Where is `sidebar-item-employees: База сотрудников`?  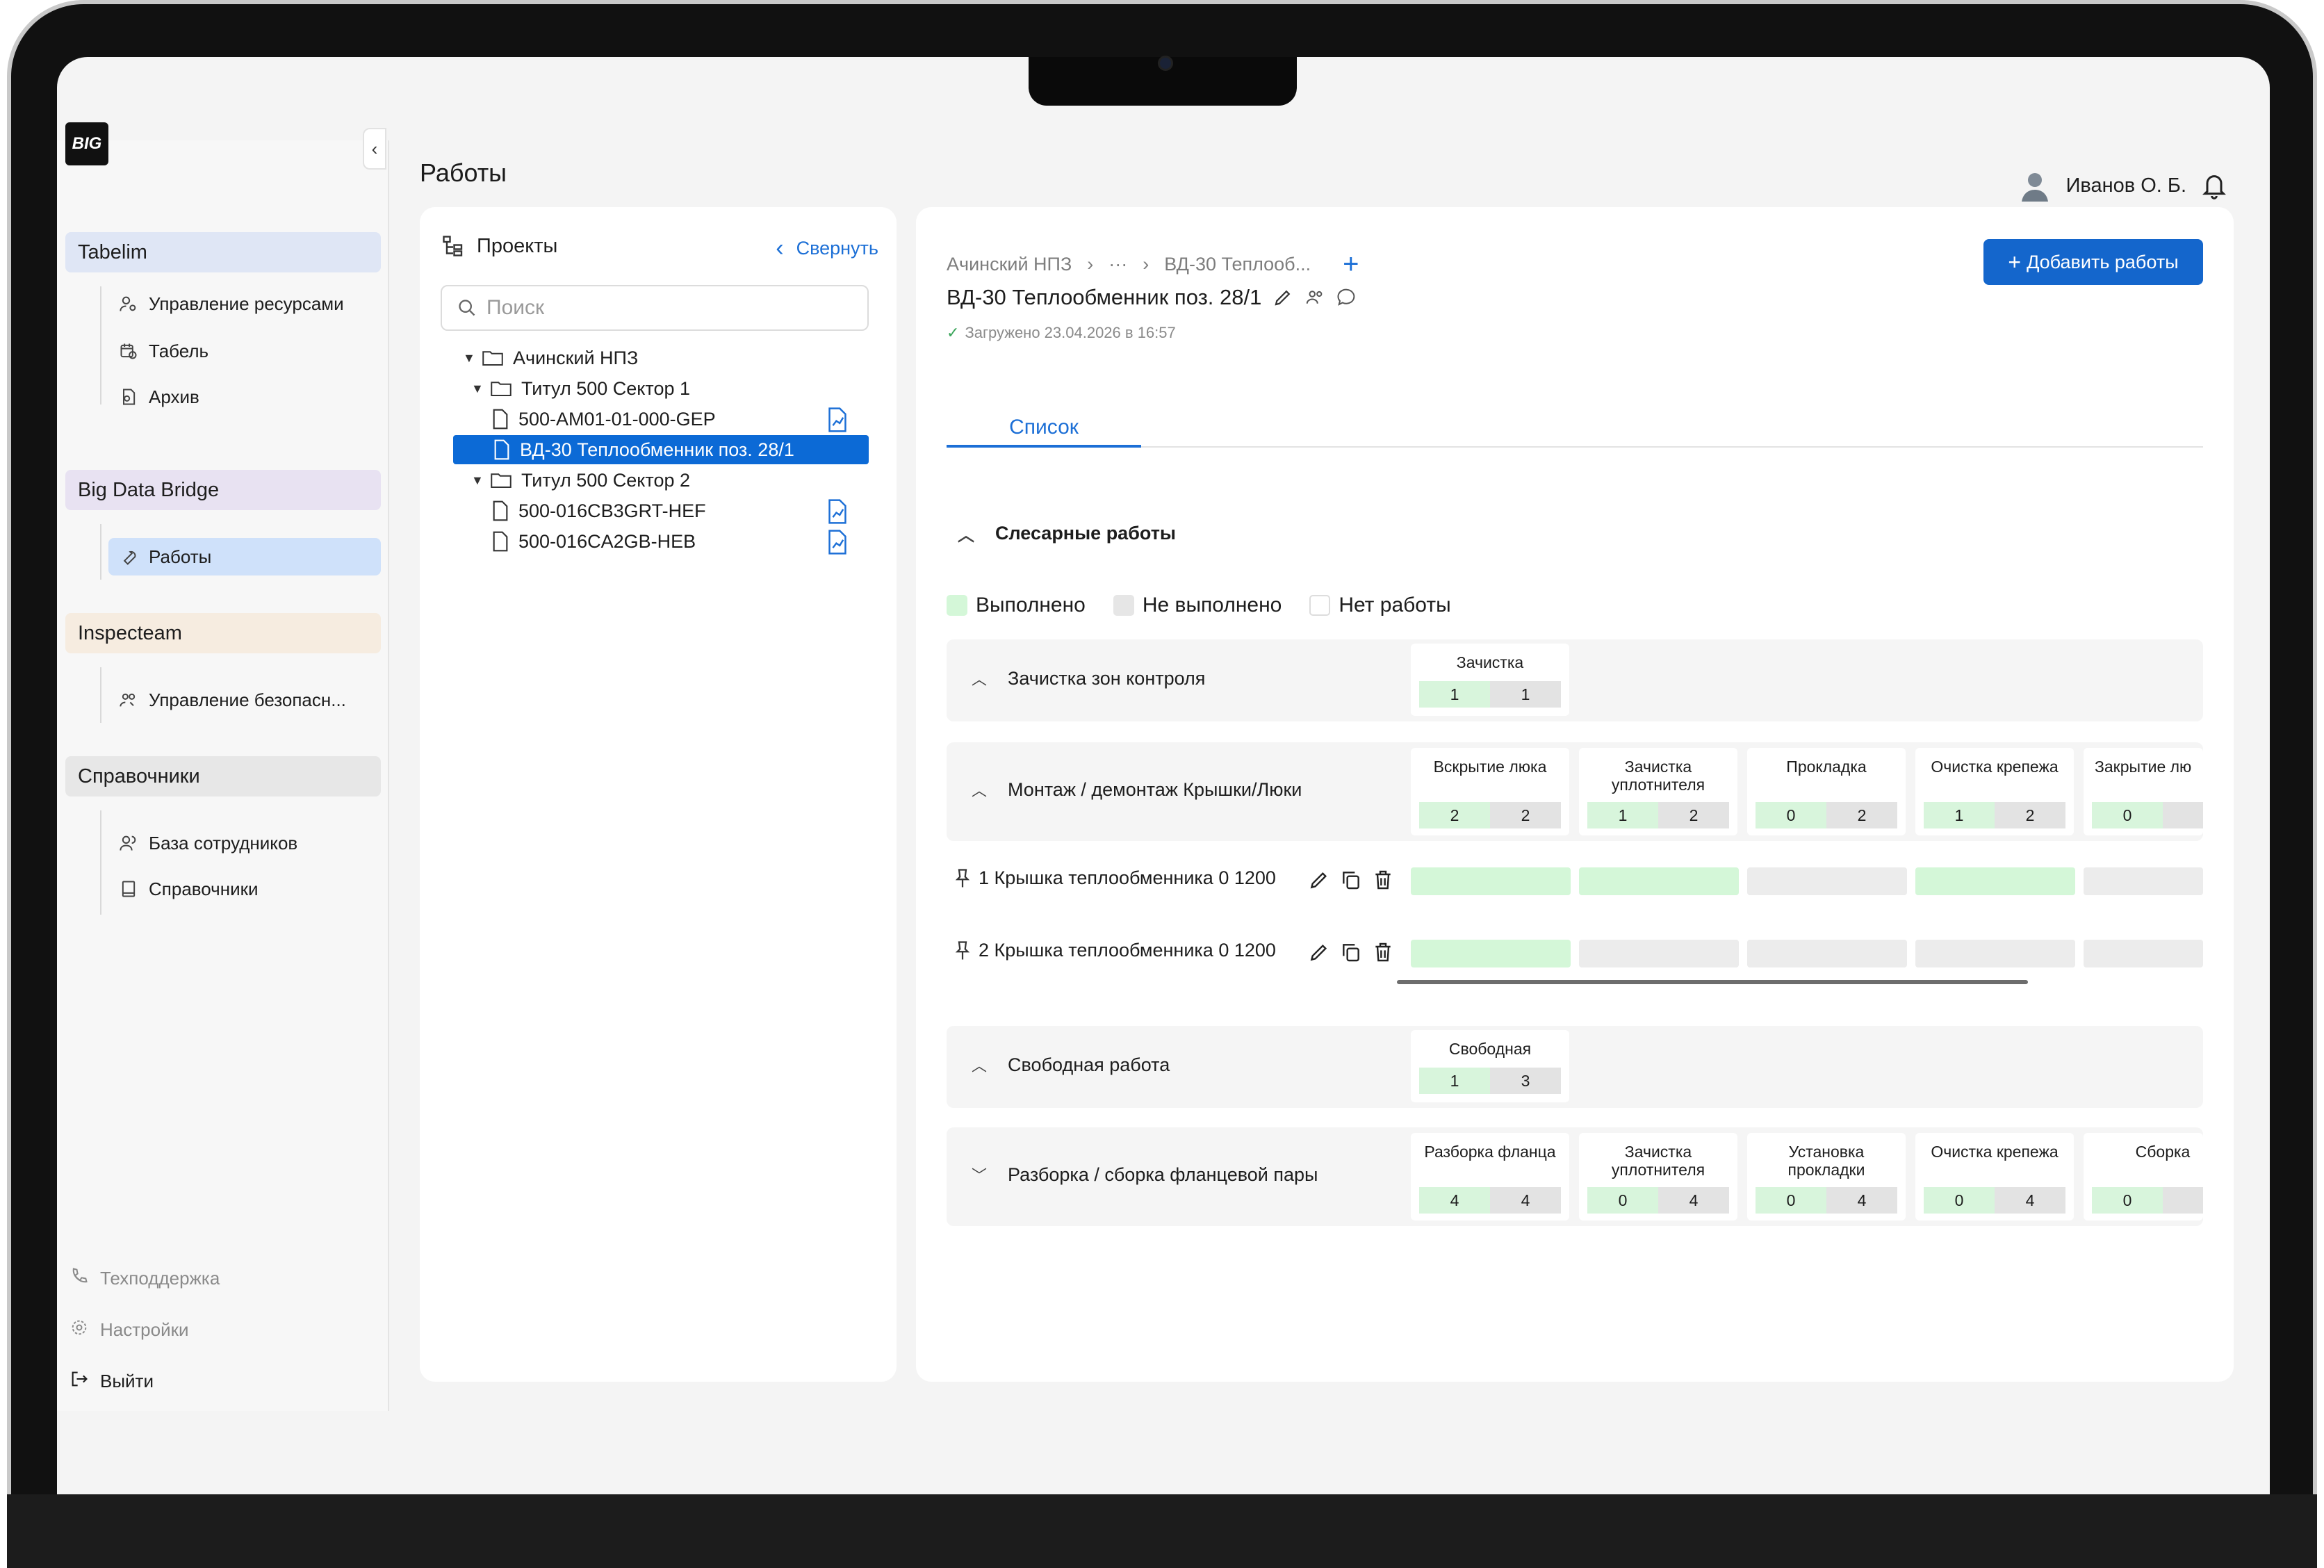
sidebar-item-employees: База сотрудников is located at coordinates (208, 843).